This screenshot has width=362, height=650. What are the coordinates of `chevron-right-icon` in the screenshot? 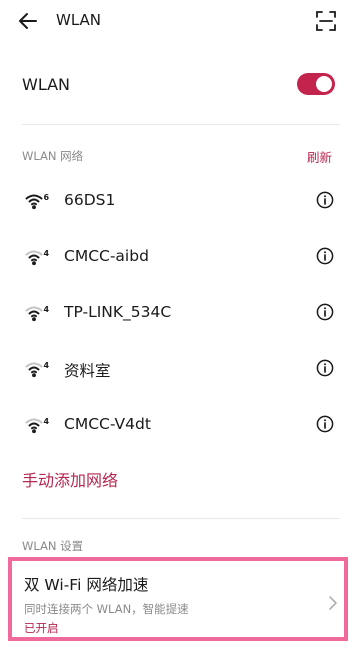 It's located at (333, 603).